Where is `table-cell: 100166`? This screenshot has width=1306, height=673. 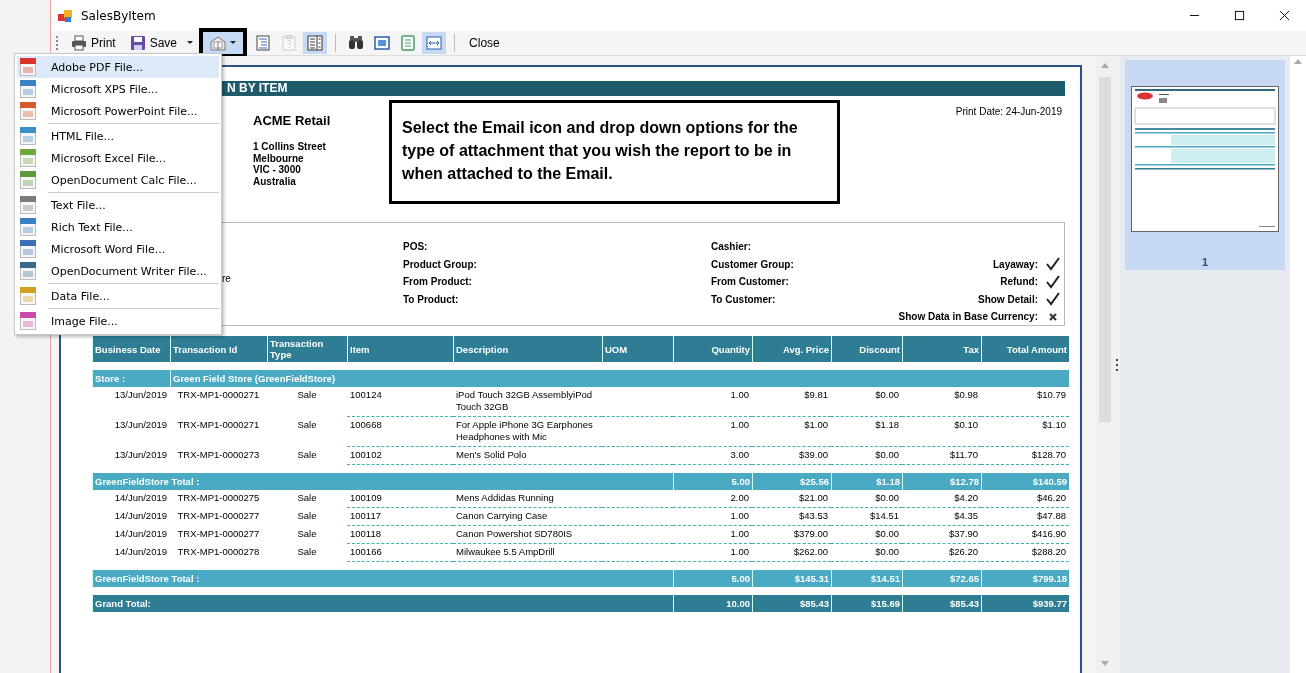
table-cell: 100166 is located at coordinates (400, 553).